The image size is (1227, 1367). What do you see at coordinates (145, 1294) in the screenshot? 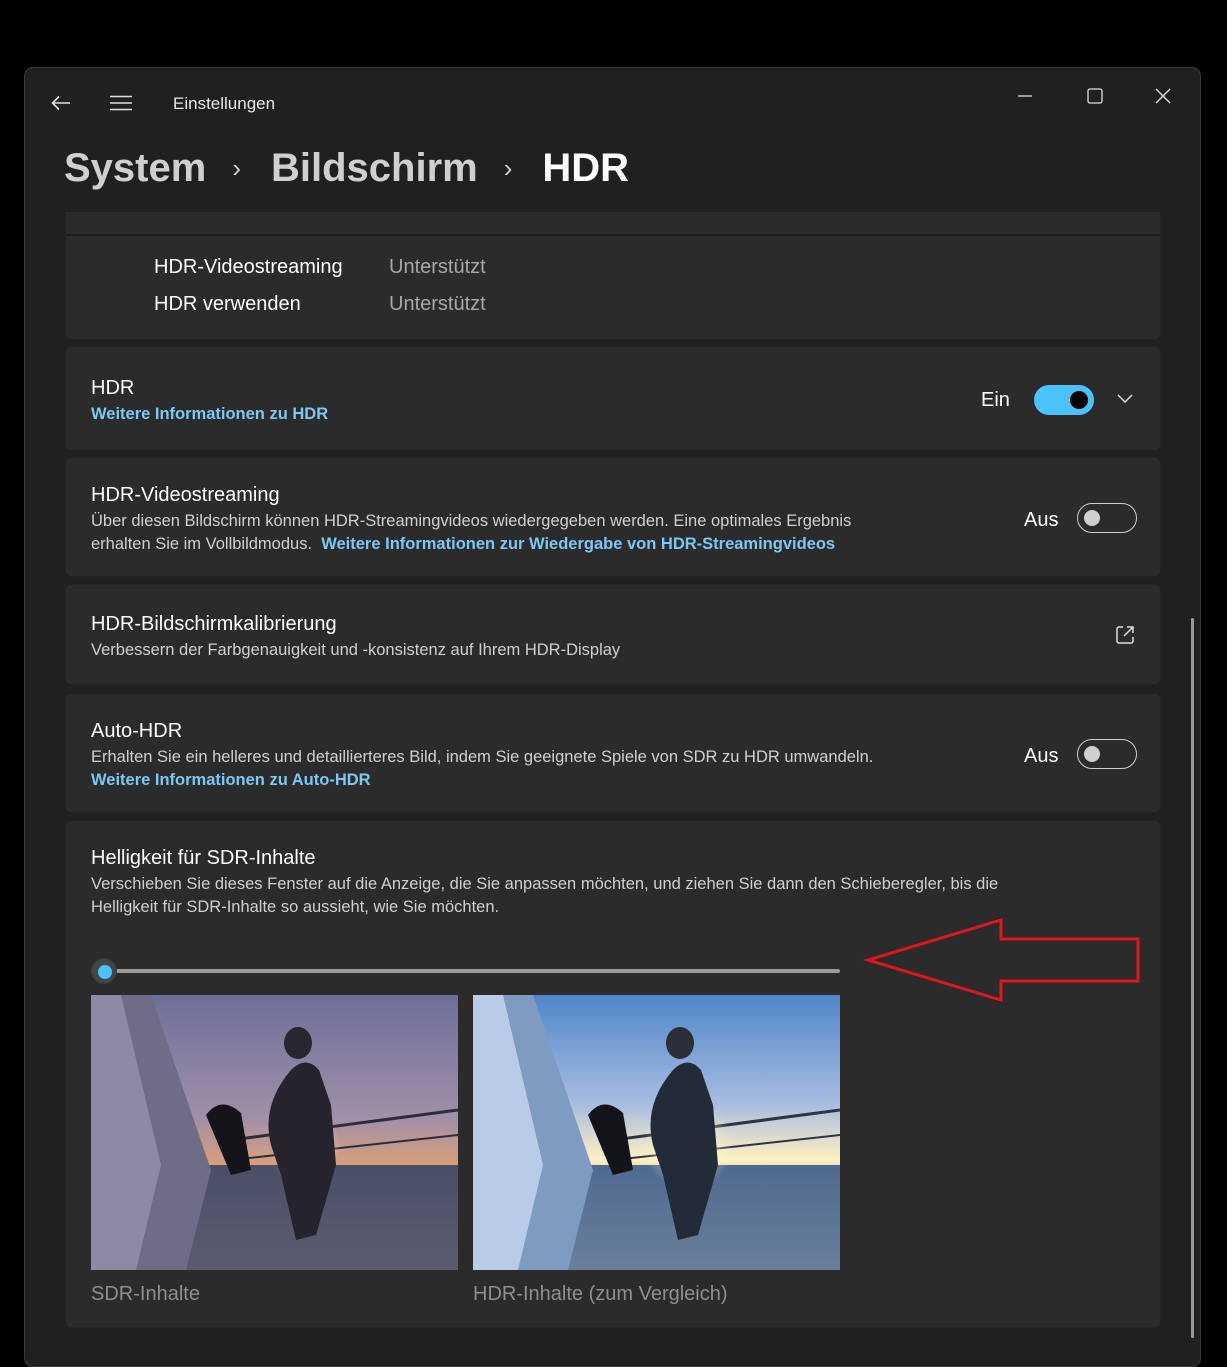
I see `sdr-caption: SDR-Inhalte` at bounding box center [145, 1294].